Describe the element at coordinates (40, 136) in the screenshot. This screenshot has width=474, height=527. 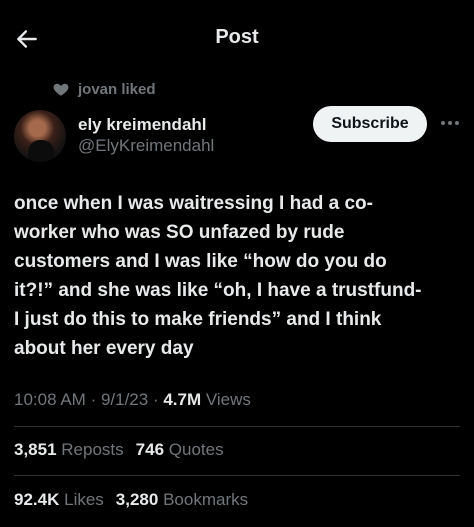
I see `avatar` at that location.